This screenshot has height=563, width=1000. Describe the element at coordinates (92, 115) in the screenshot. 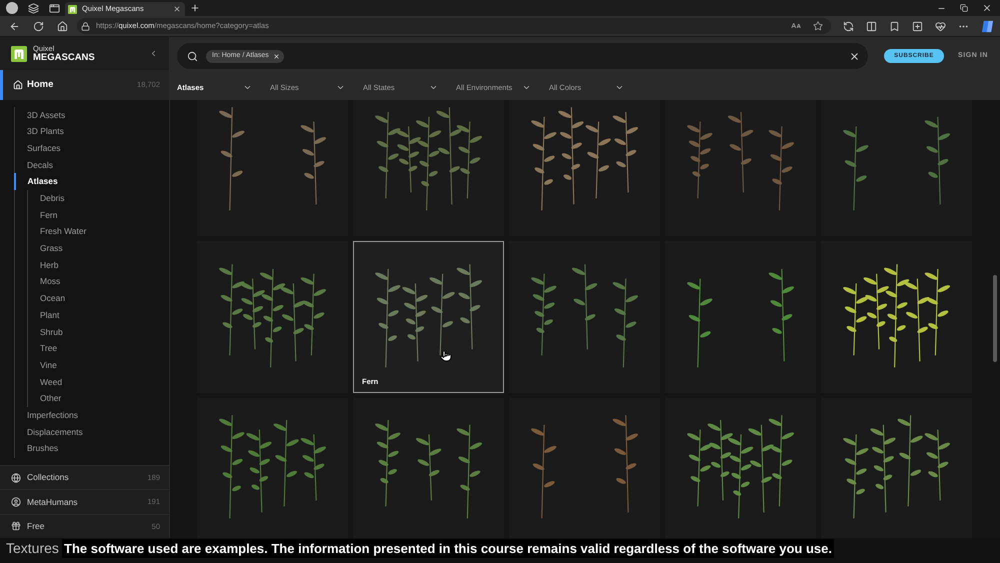

I see `category-item: 3D Assets` at that location.